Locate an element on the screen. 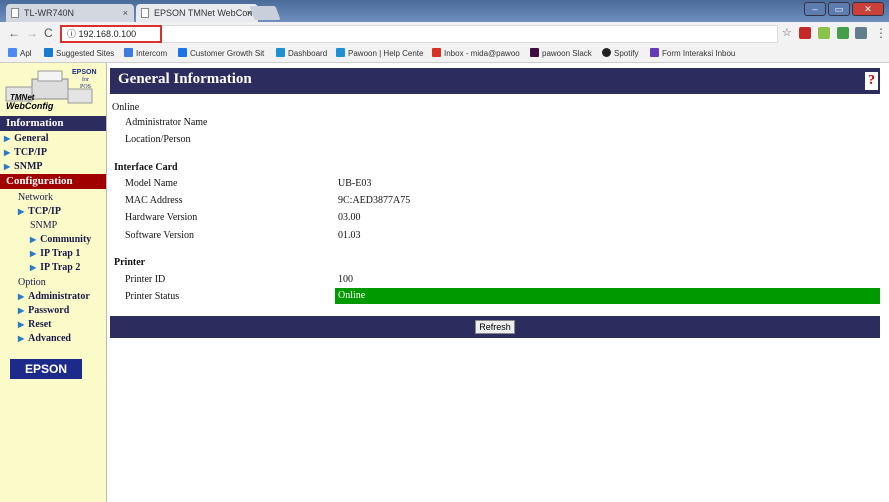 This screenshot has height=502, width=889. sidebar-item-label: SNMP is located at coordinates (28, 166).